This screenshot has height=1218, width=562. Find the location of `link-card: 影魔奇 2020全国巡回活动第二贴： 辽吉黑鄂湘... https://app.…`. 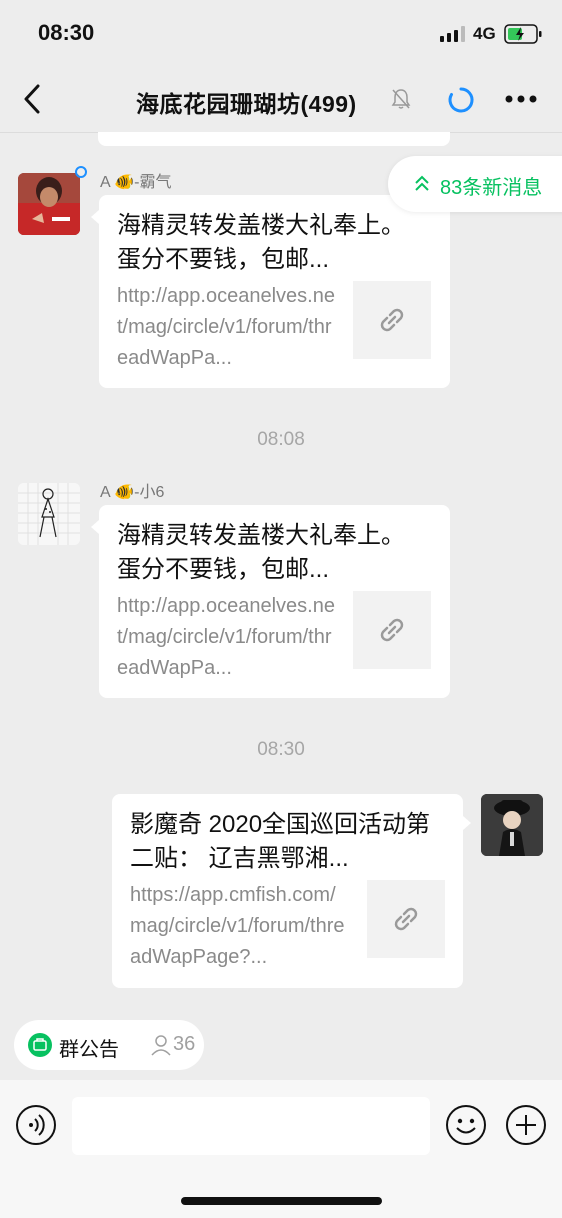

link-card: 影魔奇 2020全国巡回活动第二贴： 辽吉黑鄂湘... https://app.… is located at coordinates (287, 891).